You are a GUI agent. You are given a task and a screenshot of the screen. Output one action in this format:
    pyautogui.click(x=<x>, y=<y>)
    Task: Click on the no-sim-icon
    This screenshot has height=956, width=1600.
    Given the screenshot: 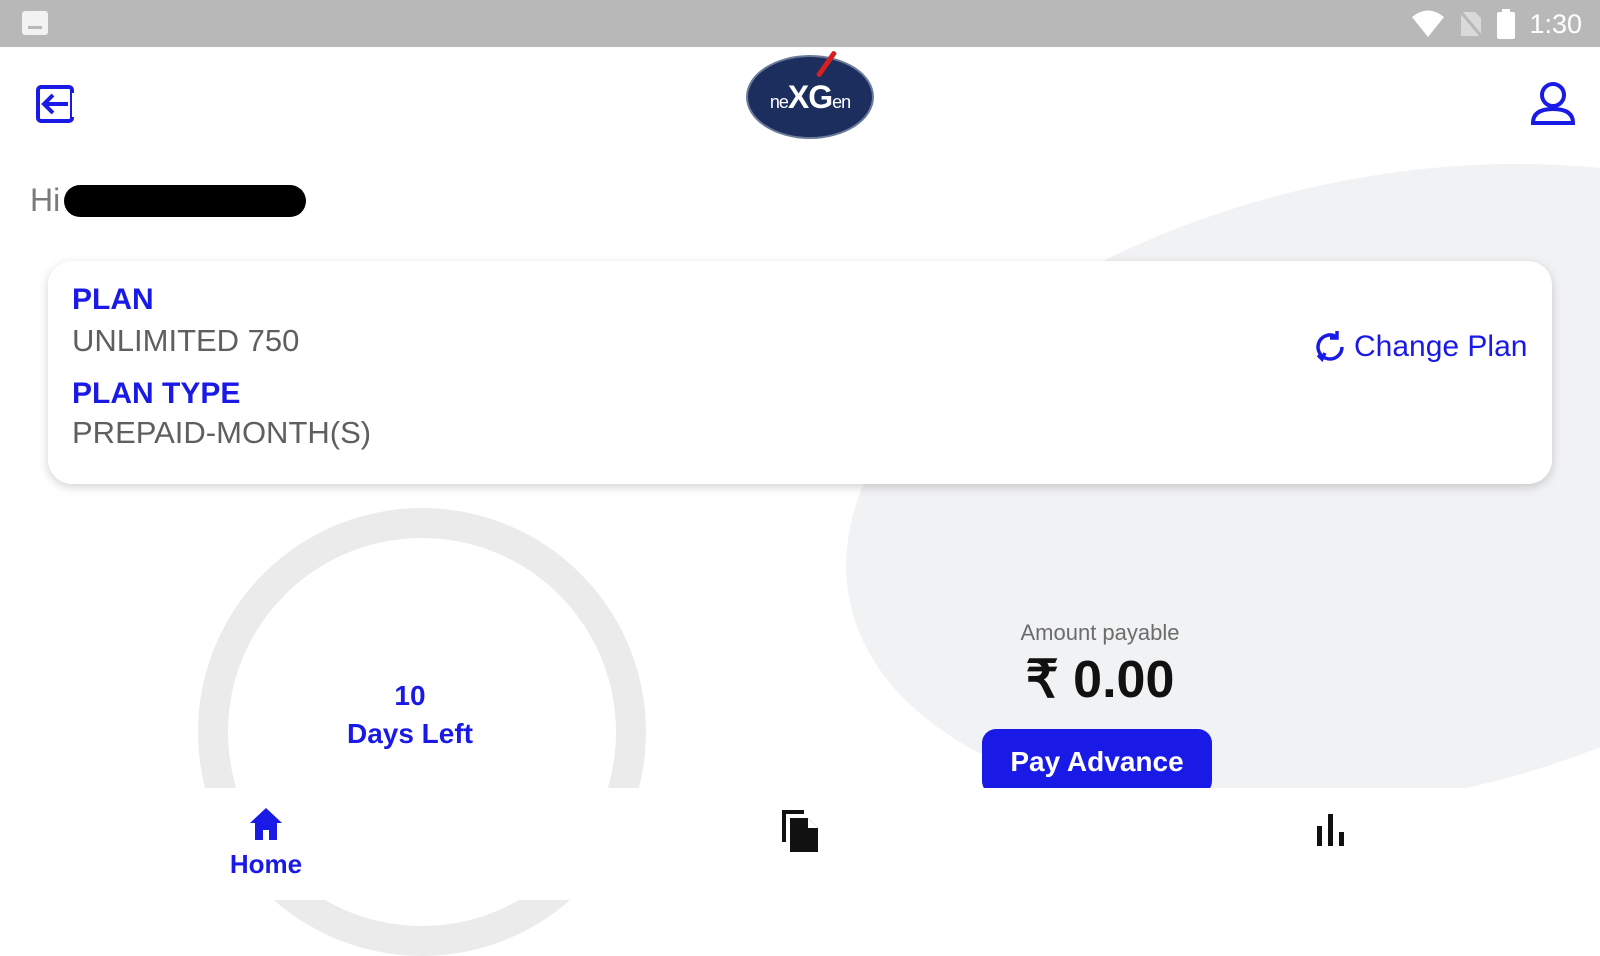 What is the action you would take?
    pyautogui.click(x=1471, y=24)
    